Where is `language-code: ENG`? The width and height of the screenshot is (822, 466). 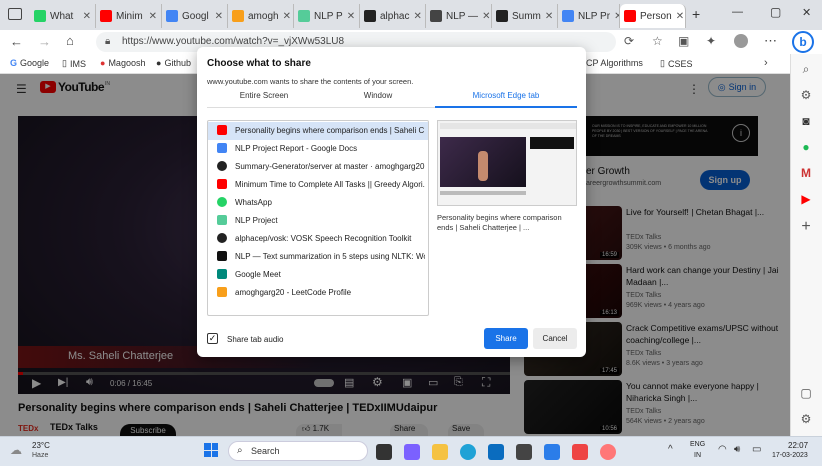
language-code: ENG is located at coordinates (697, 444).